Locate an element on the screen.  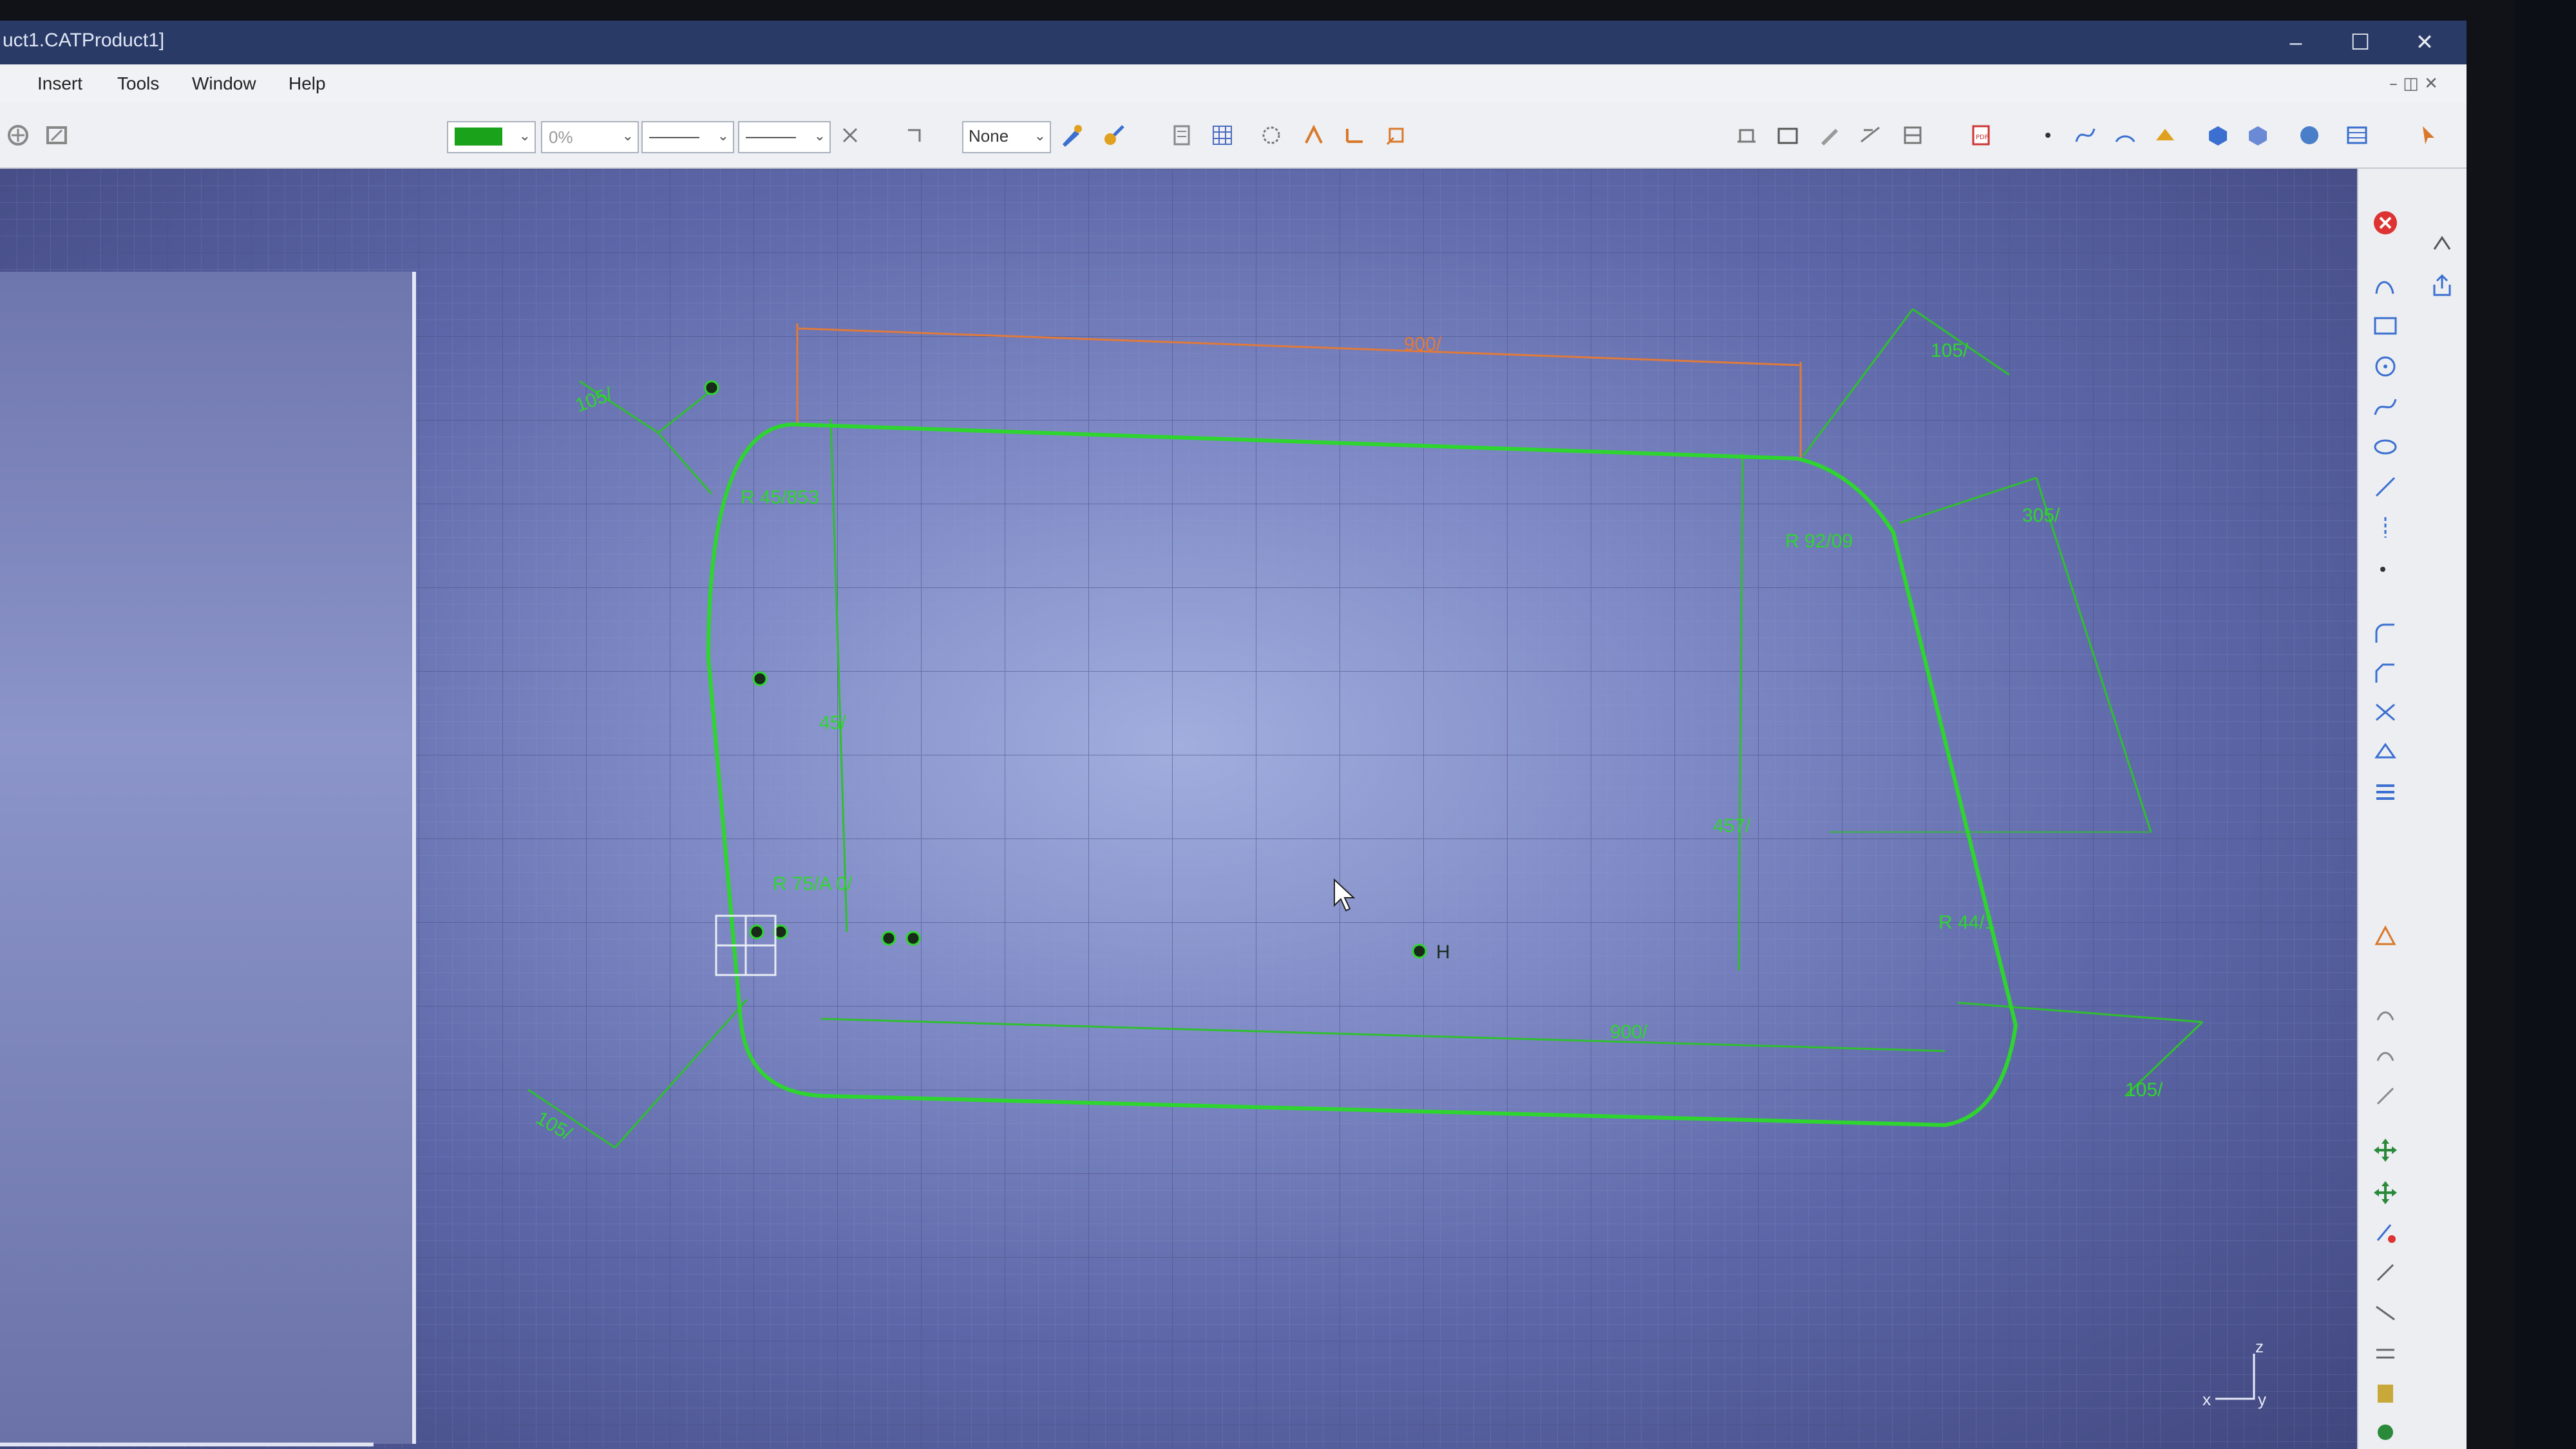
grid-icon is located at coordinates (1222, 135).